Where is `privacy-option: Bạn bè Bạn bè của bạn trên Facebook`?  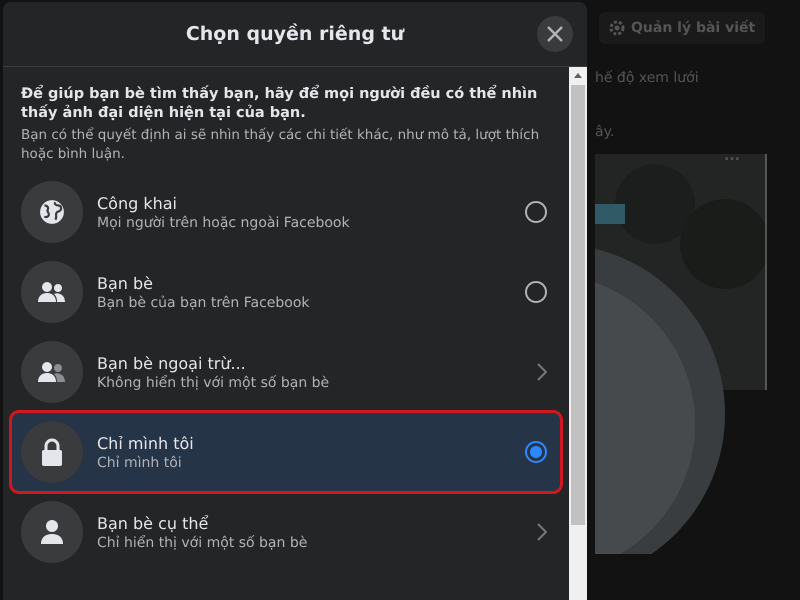
privacy-option: Bạn bè Bạn bè của bạn trên Facebook is located at coordinates (286, 292).